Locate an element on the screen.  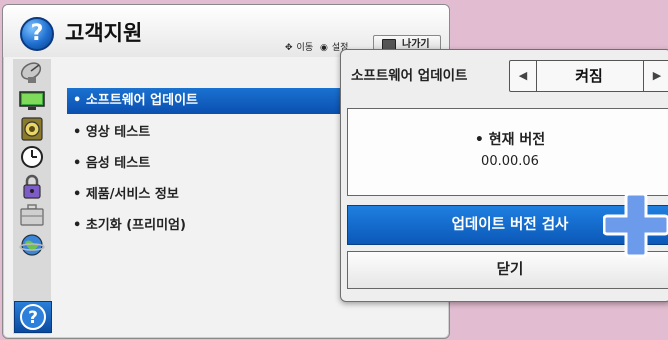
help-icon: ? is located at coordinates (37, 34).